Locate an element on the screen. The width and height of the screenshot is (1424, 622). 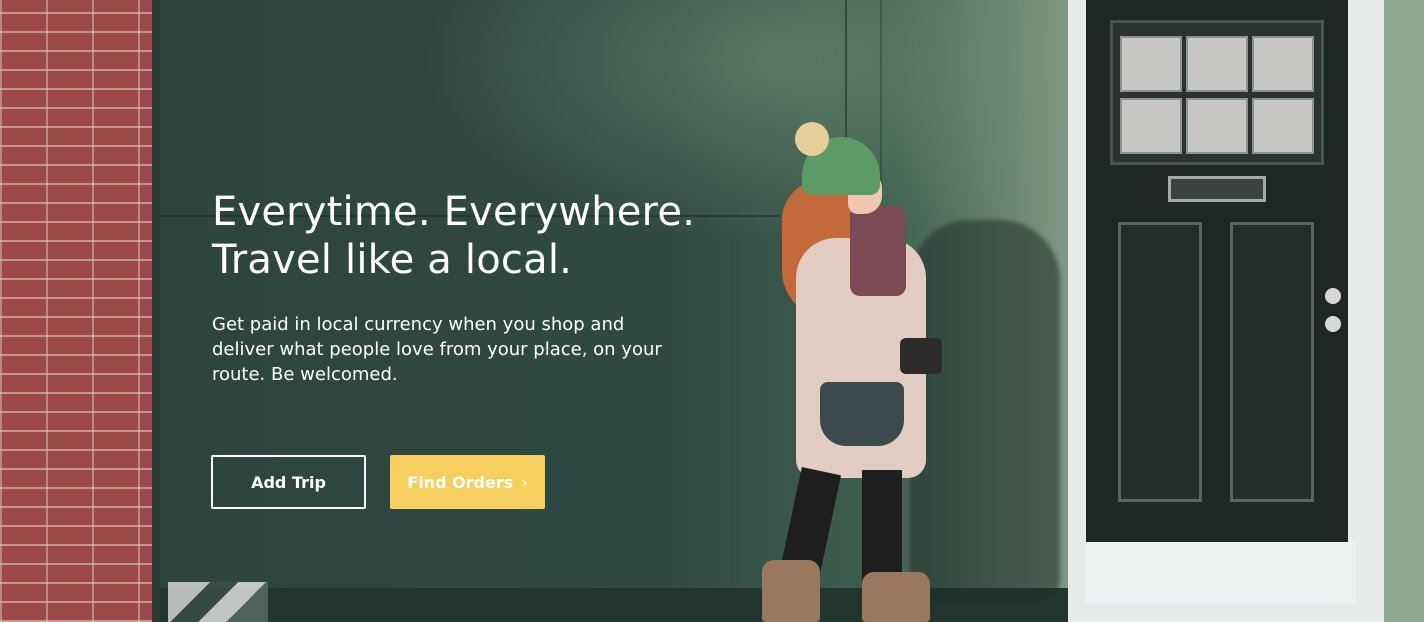
find-orders-label: Find Orders is located at coordinates (460, 482).